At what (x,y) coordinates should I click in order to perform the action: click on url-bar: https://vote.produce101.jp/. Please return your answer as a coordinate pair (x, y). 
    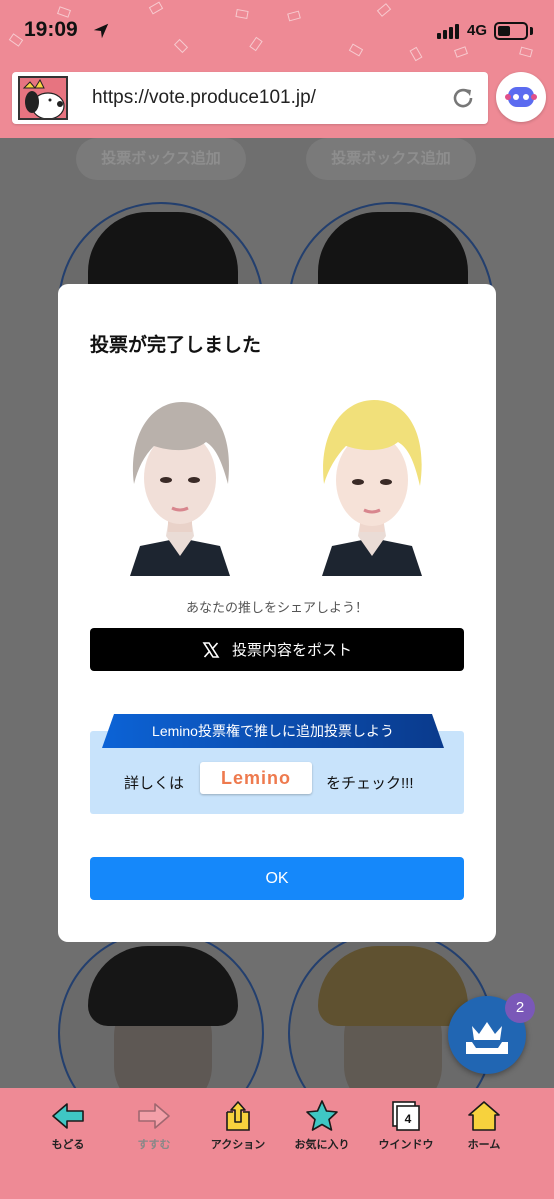
    Looking at the image, I should click on (250, 98).